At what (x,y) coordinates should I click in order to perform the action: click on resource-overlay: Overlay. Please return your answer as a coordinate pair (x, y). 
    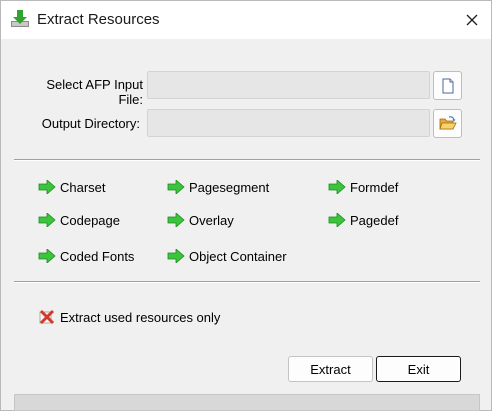
    Looking at the image, I should click on (200, 220).